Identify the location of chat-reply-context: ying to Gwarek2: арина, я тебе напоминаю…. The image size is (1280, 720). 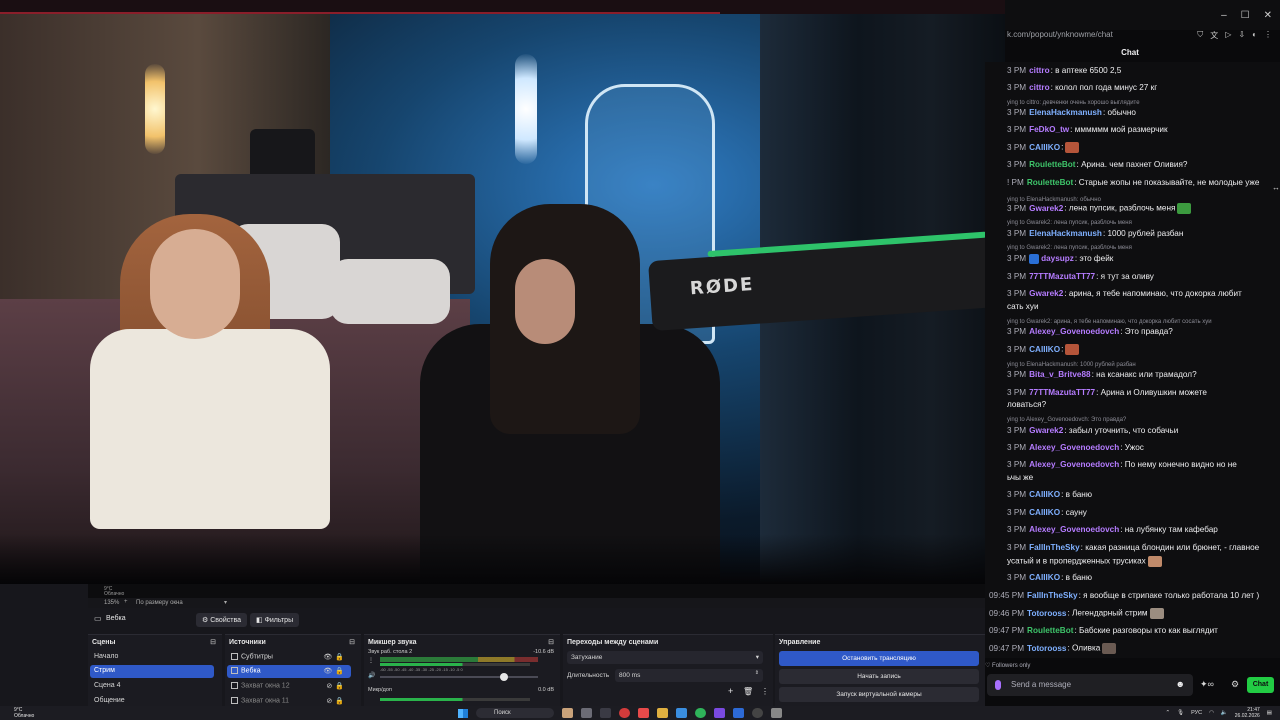
(1143, 322).